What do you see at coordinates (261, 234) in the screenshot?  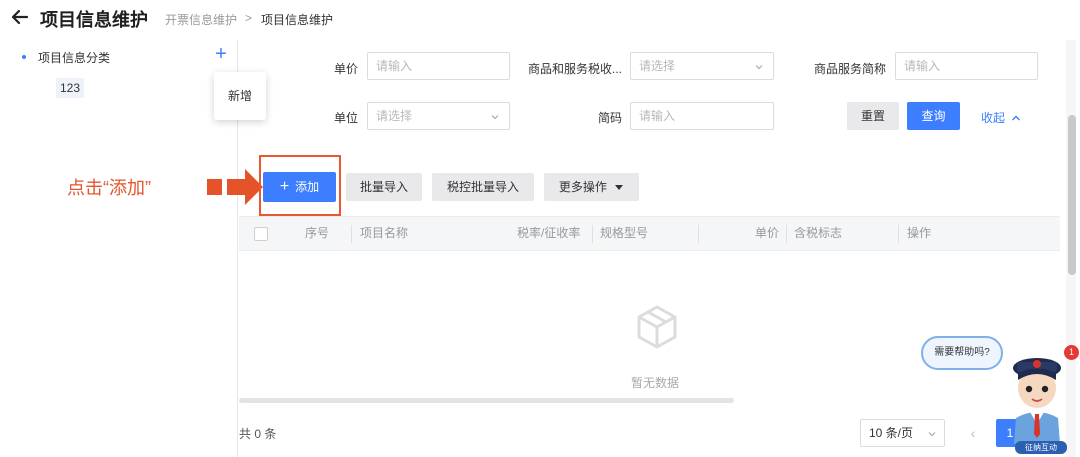 I see `select-all-checkbox` at bounding box center [261, 234].